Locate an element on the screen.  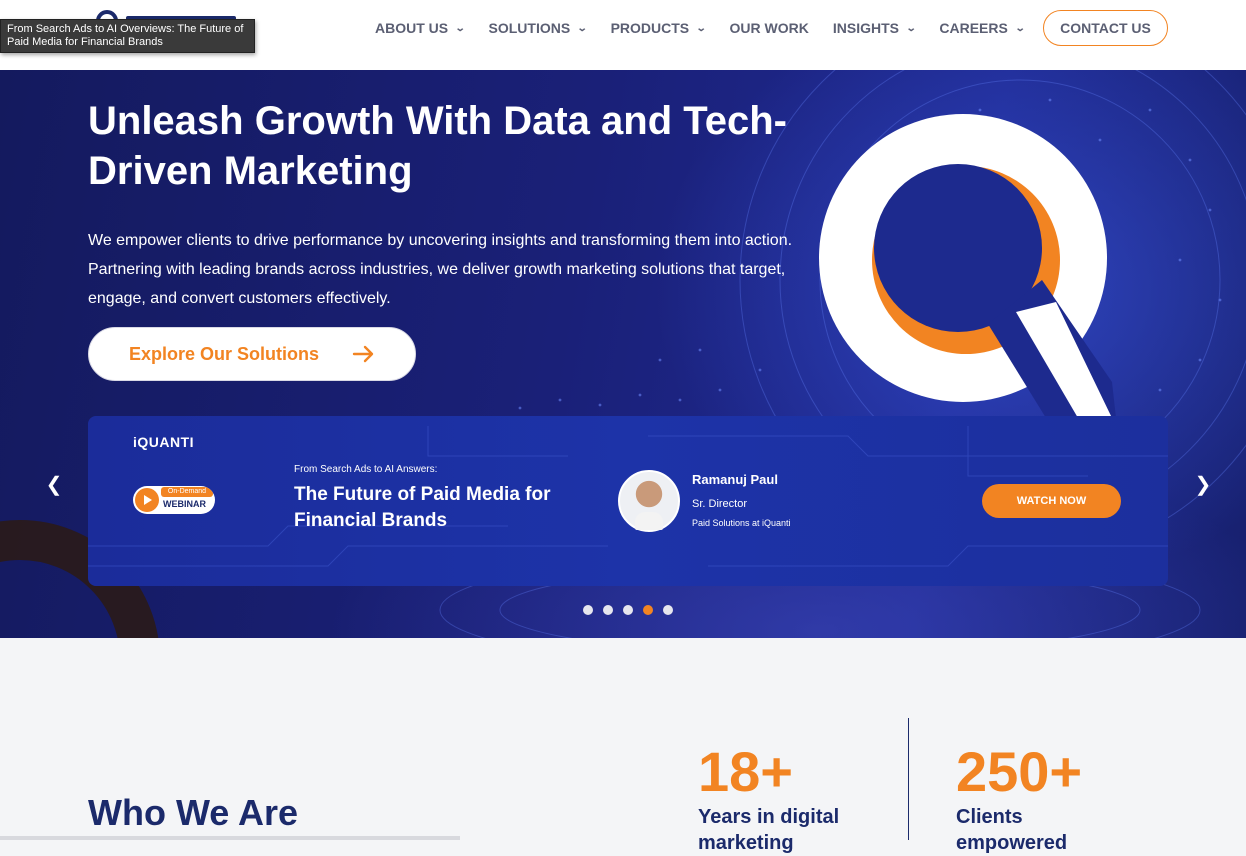
menu-item-careers: CAREERS ⌄ is located at coordinates (982, 28).